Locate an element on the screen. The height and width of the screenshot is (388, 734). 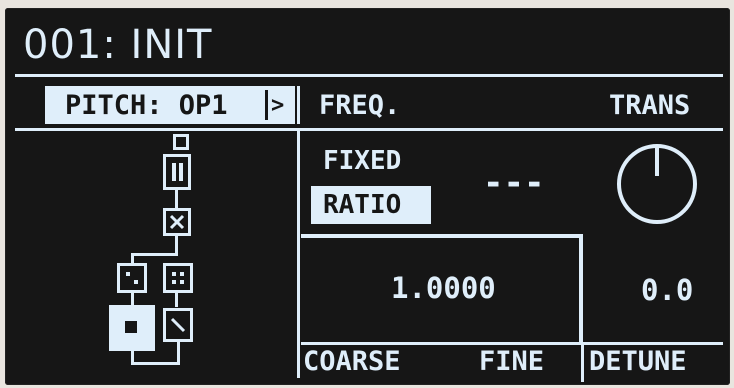
ratio-value: 1.0000 is located at coordinates (443, 288).